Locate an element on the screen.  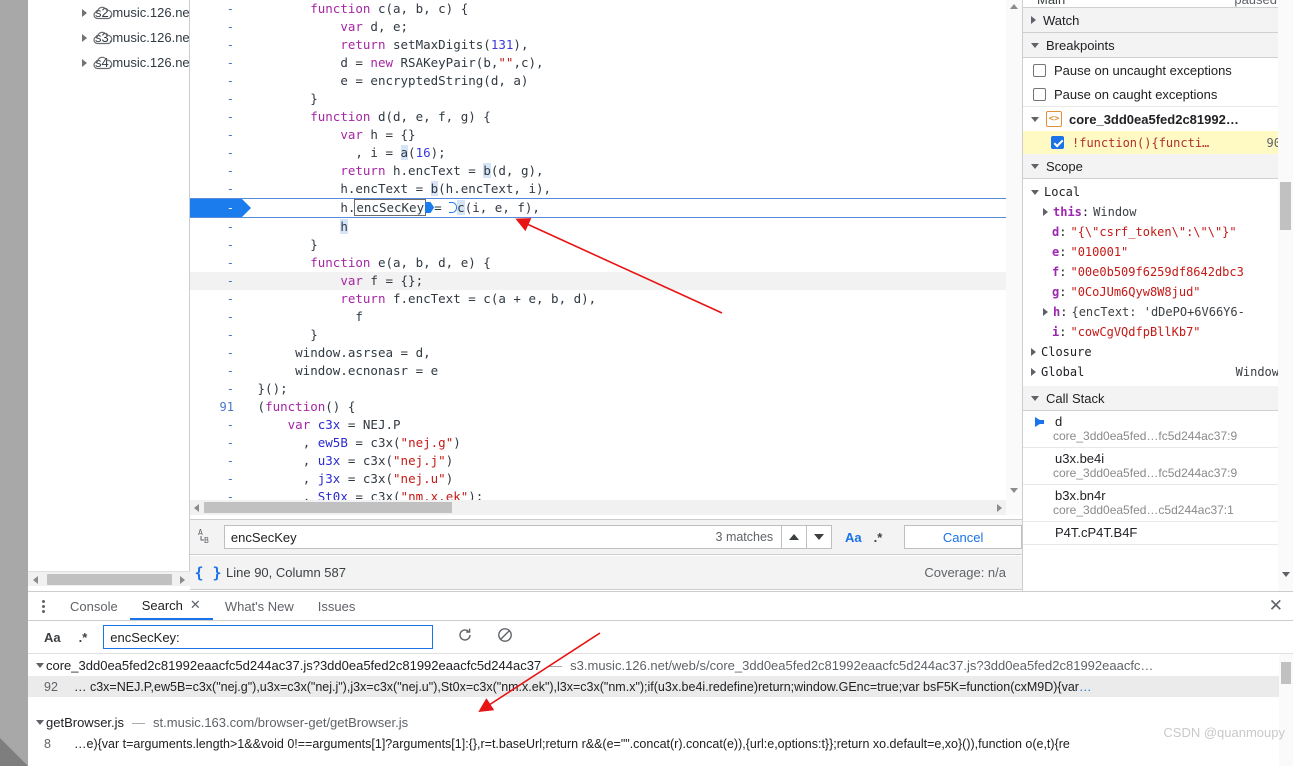
scope-global-row: Global Window is located at coordinates (1158, 372).